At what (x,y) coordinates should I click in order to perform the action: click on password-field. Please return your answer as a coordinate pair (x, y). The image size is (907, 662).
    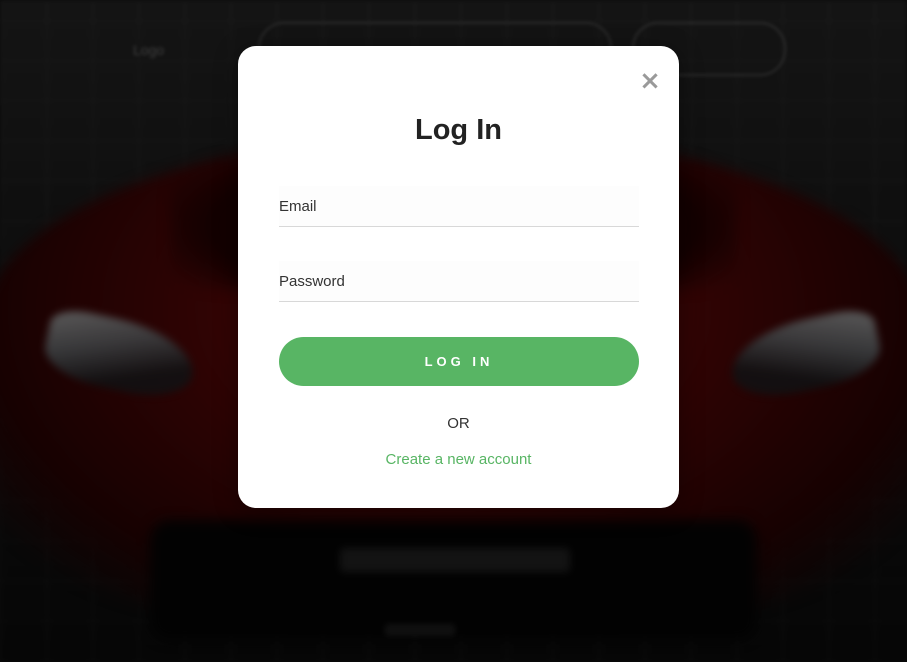
    Looking at the image, I should click on (459, 281).